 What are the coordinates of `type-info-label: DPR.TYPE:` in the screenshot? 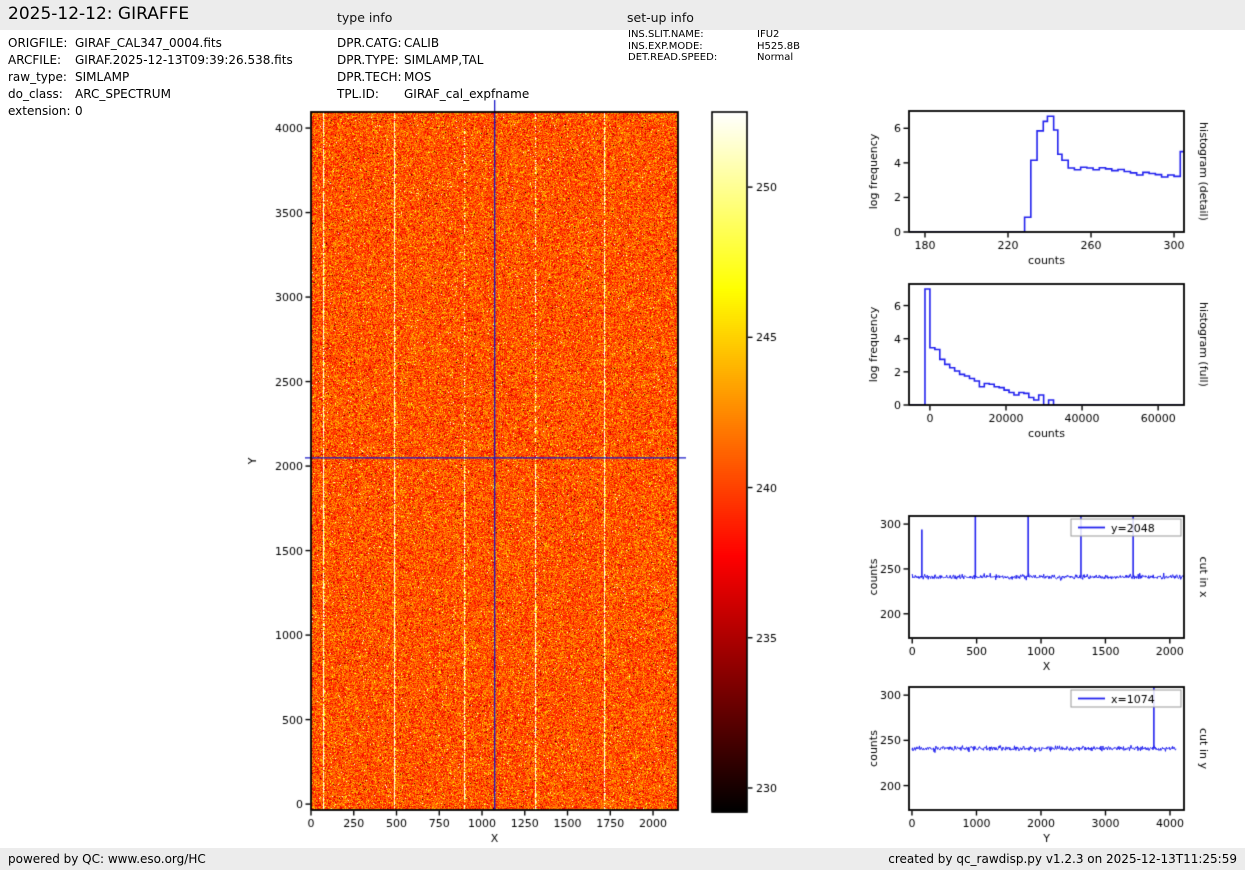 It's located at (368, 60).